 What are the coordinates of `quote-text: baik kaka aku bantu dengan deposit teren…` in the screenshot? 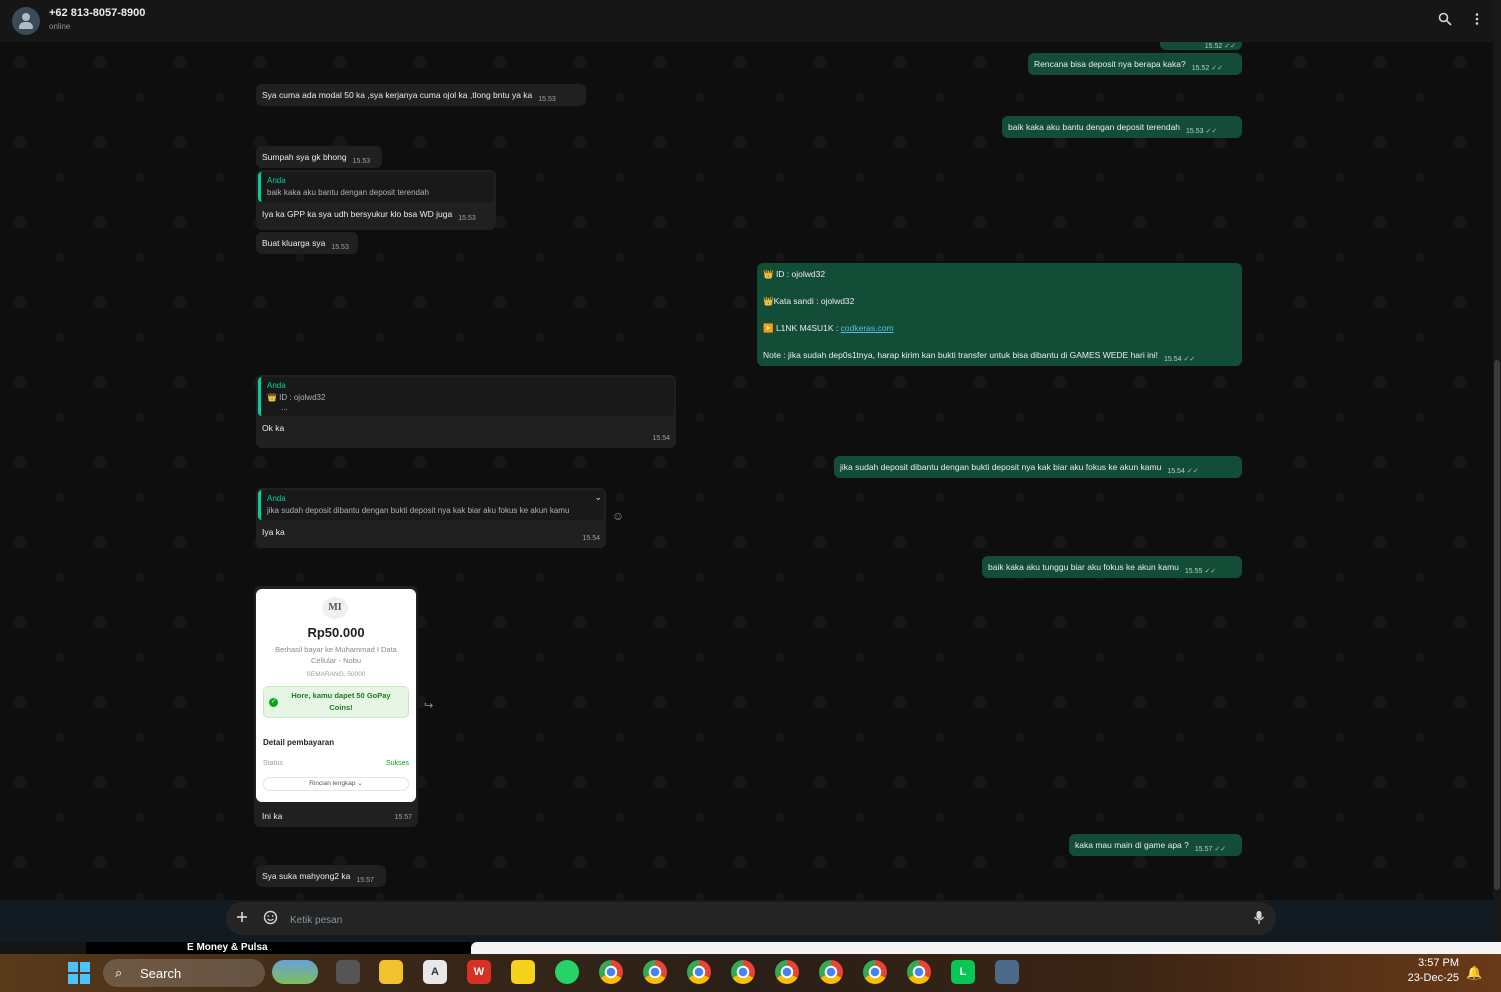 It's located at (348, 192).